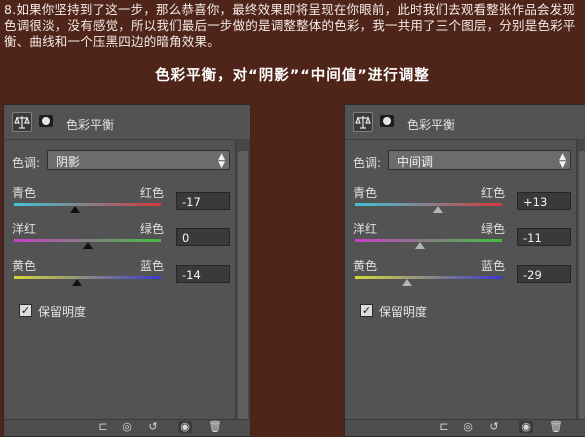  I want to click on yellow-blue-value-input: -14, so click(203, 274).